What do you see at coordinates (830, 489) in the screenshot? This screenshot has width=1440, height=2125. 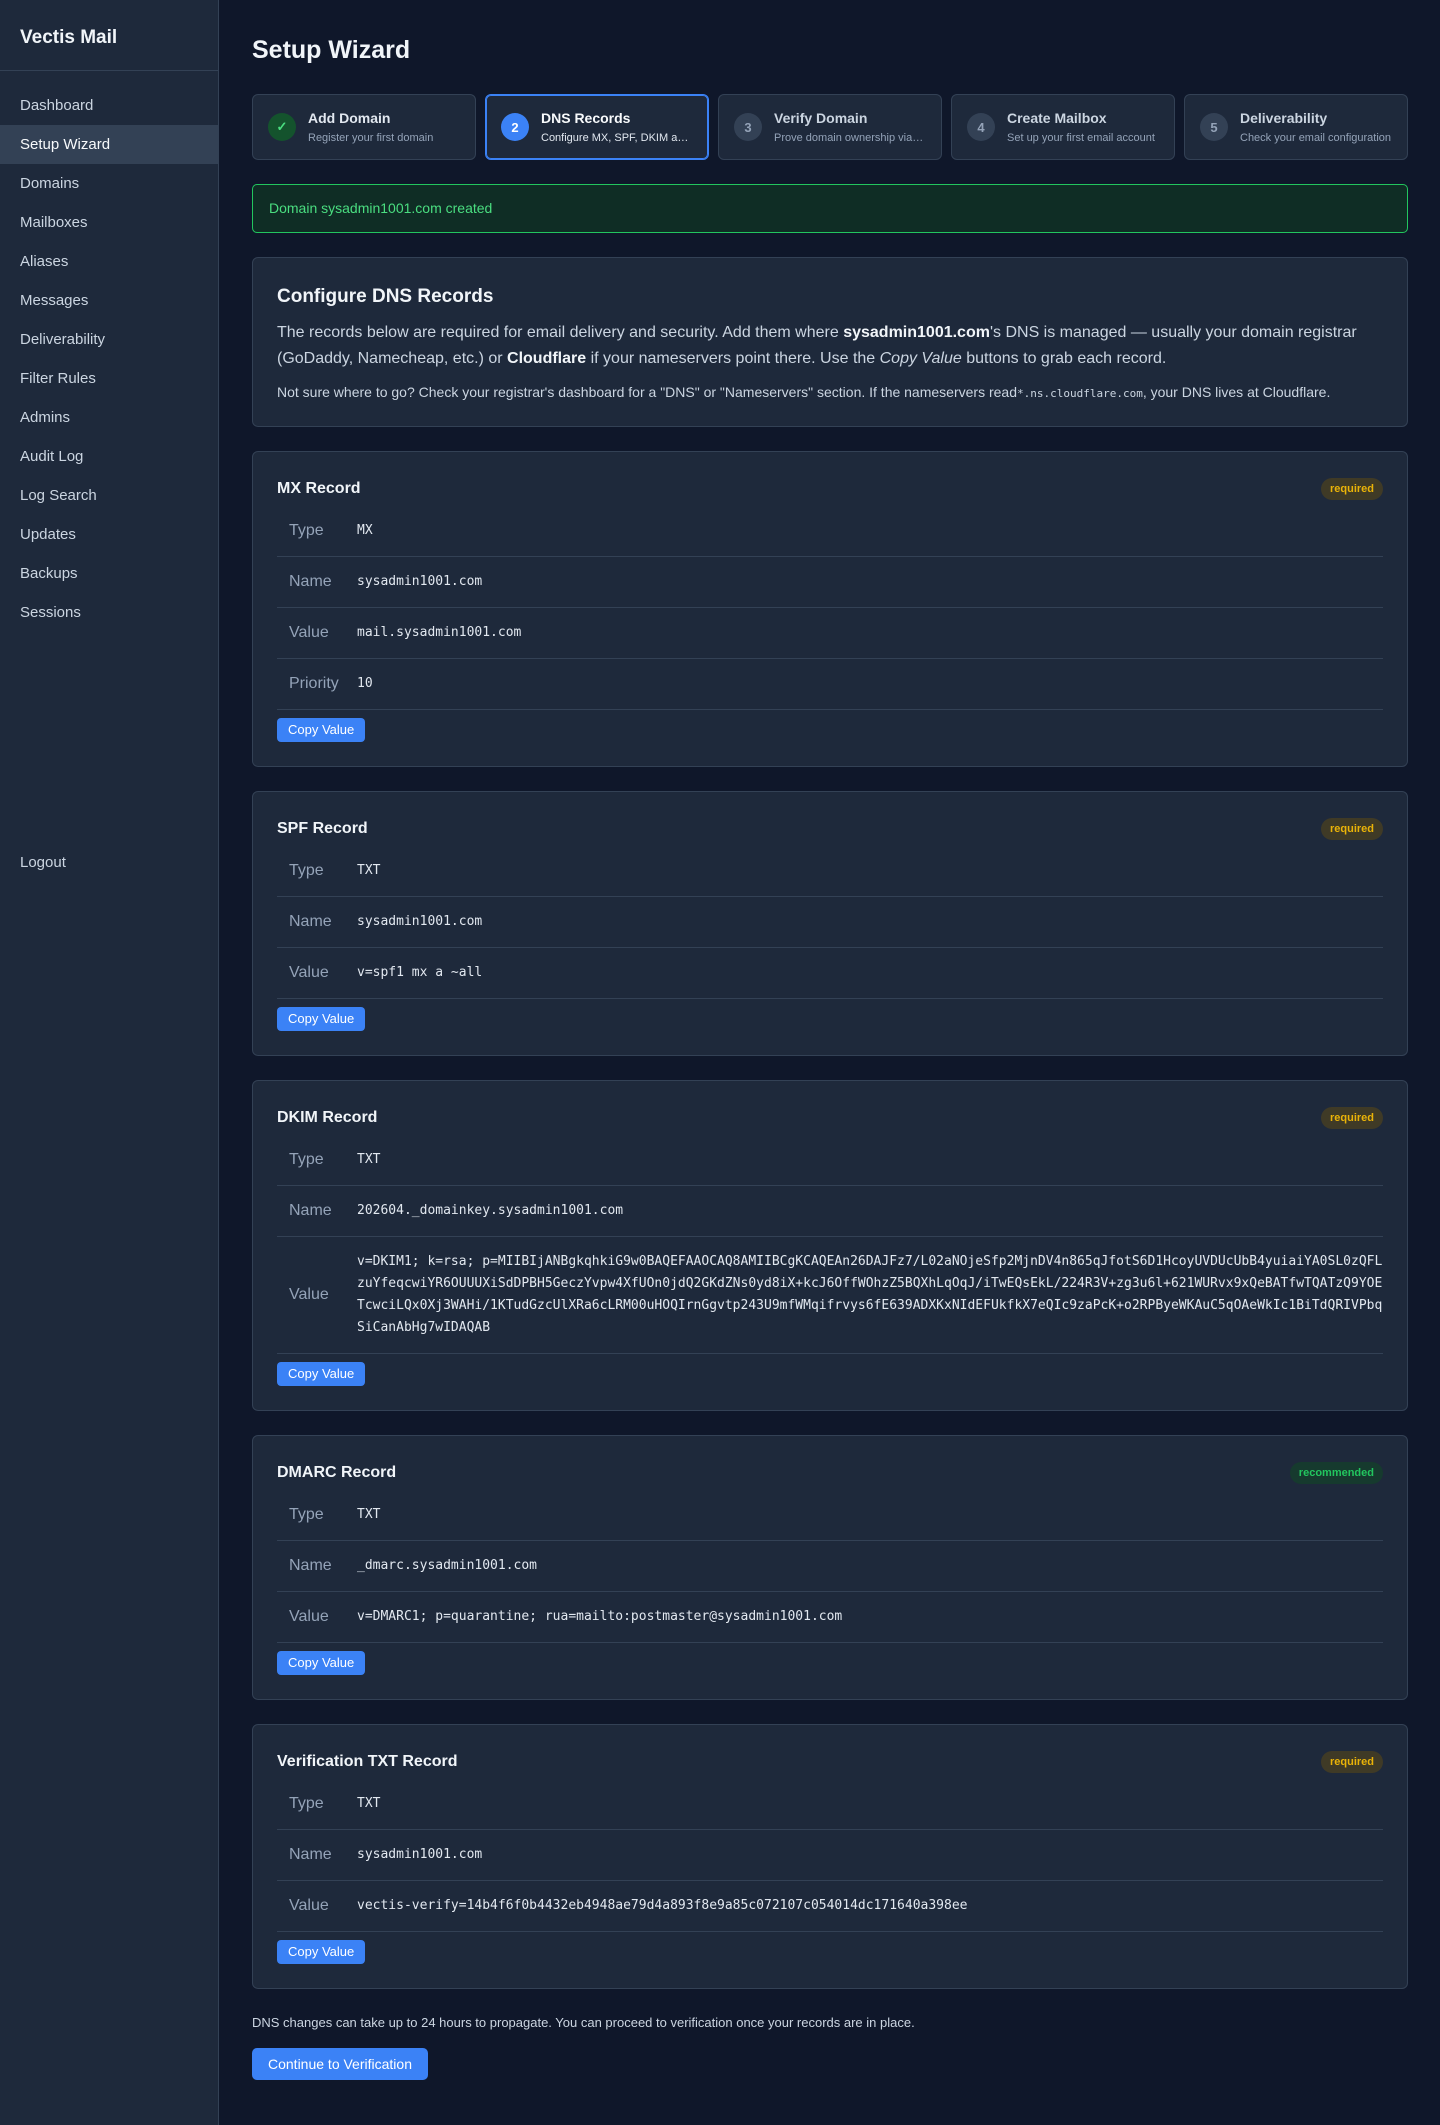 I see `record-header: MX Record required` at bounding box center [830, 489].